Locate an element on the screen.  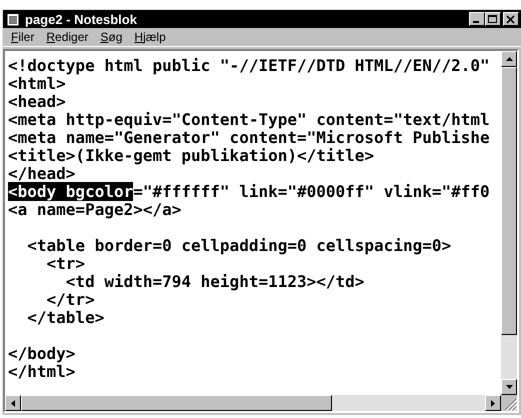
down-arrow-icon is located at coordinates (509, 387).